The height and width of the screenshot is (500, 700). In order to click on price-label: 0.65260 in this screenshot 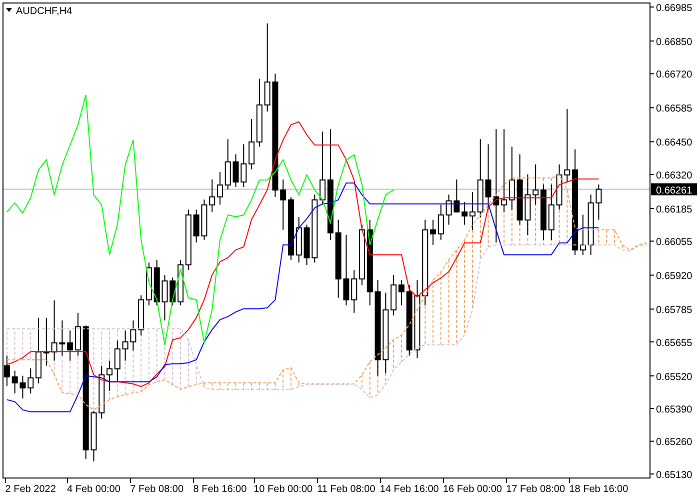, I will do `click(674, 442)`.